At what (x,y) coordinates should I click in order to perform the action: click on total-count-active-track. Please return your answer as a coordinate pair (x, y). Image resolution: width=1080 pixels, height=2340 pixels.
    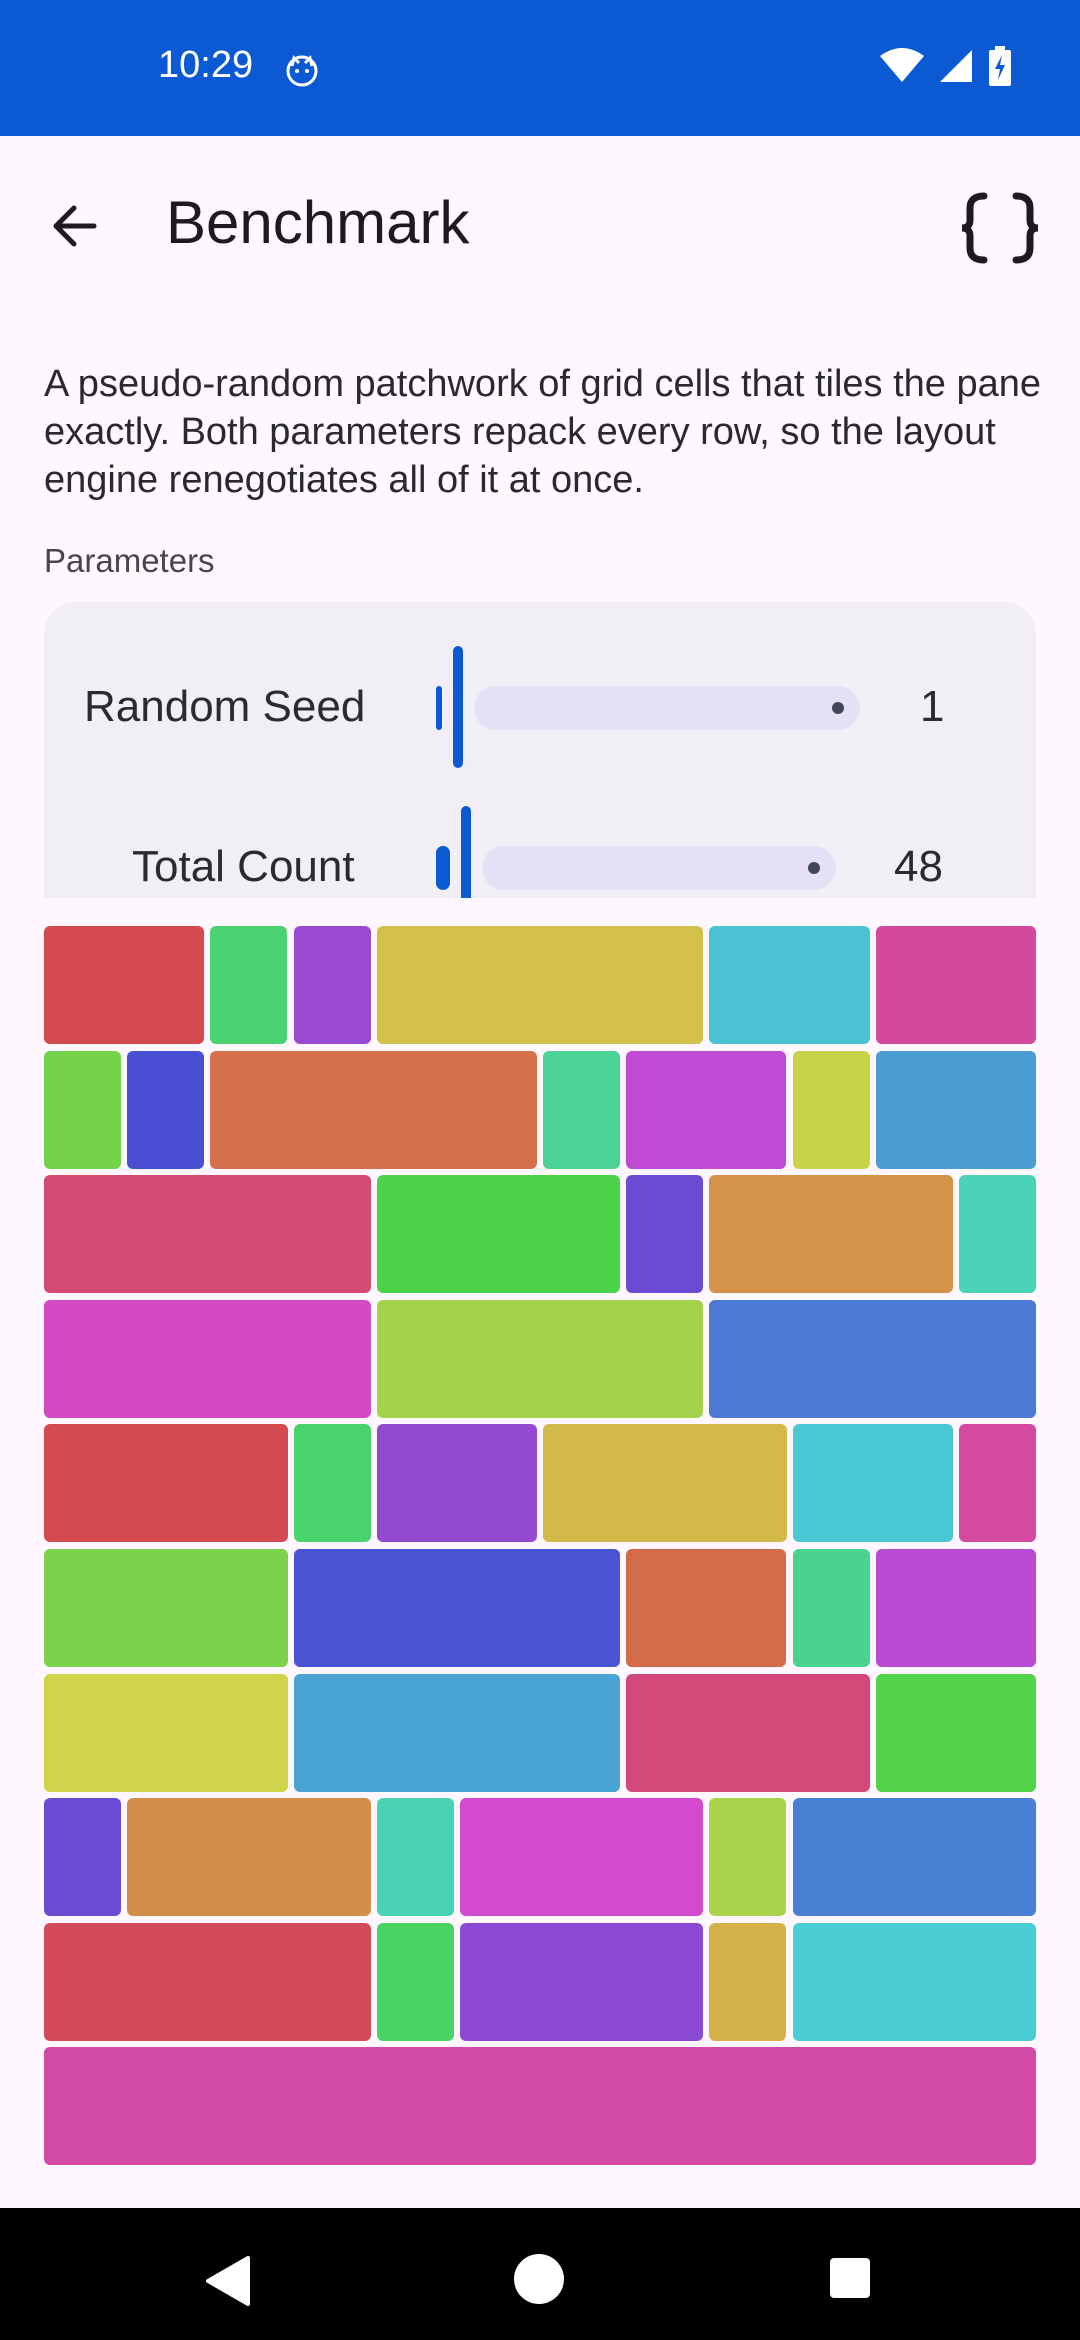
    Looking at the image, I should click on (443, 868).